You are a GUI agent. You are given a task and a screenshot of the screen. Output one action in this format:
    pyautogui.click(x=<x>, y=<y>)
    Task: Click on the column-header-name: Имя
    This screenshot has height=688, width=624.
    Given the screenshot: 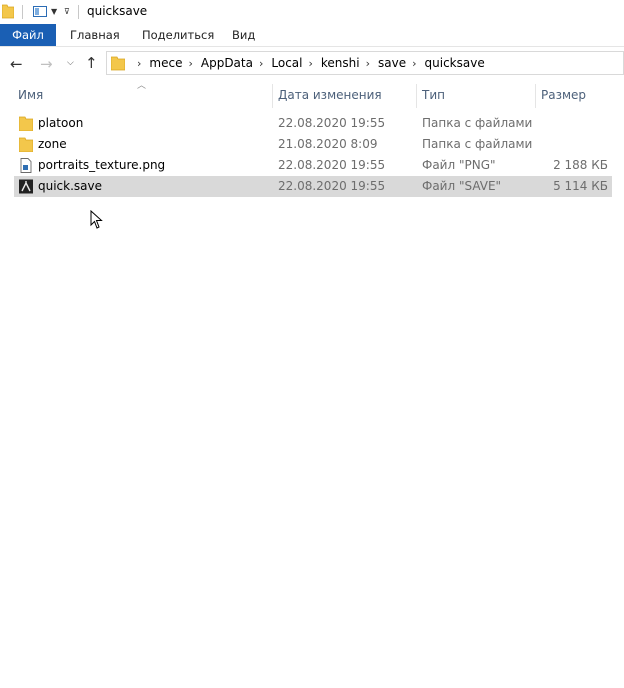 What is the action you would take?
    pyautogui.click(x=30, y=96)
    